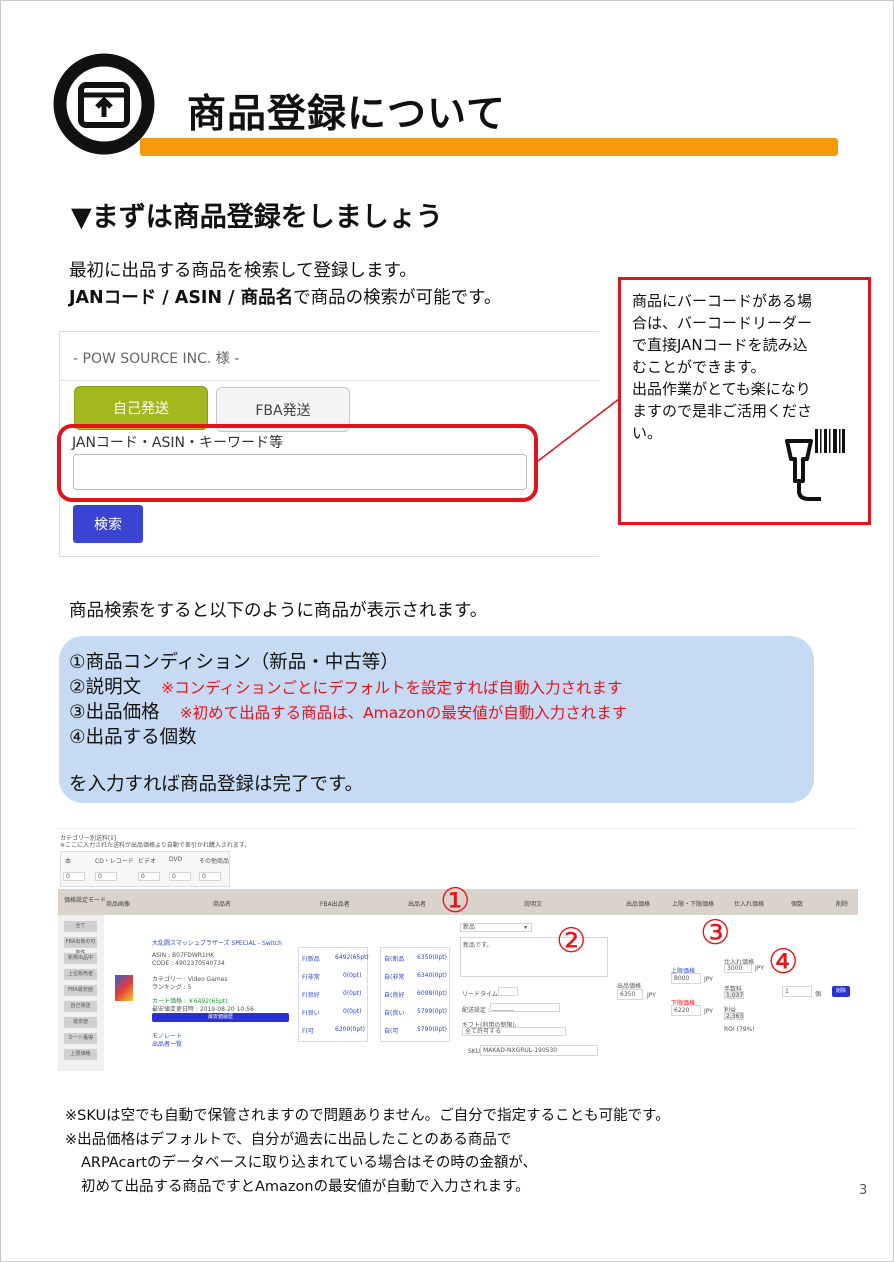  Describe the element at coordinates (348, 711) in the screenshot. I see `step-3: ③出品価格 ※初めて出品する商品は、Amazonの最安値が自動入力されます` at that location.